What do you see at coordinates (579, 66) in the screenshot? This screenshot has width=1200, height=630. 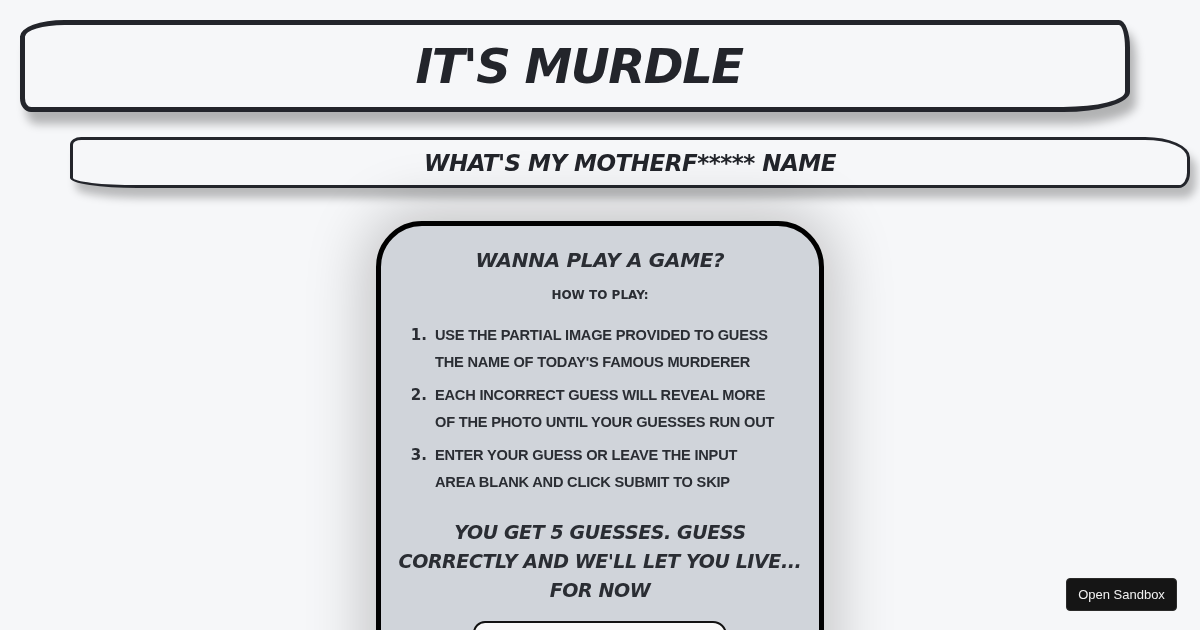 I see `page-title: IT'S MURDLE` at bounding box center [579, 66].